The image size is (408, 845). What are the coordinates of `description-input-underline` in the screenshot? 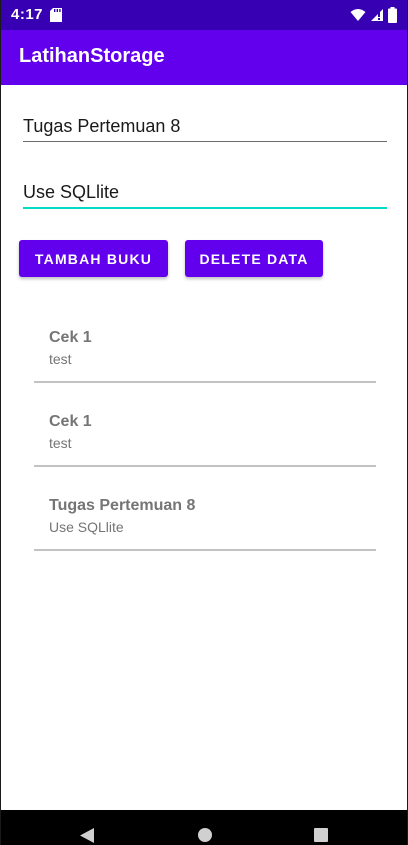 It's located at (205, 208).